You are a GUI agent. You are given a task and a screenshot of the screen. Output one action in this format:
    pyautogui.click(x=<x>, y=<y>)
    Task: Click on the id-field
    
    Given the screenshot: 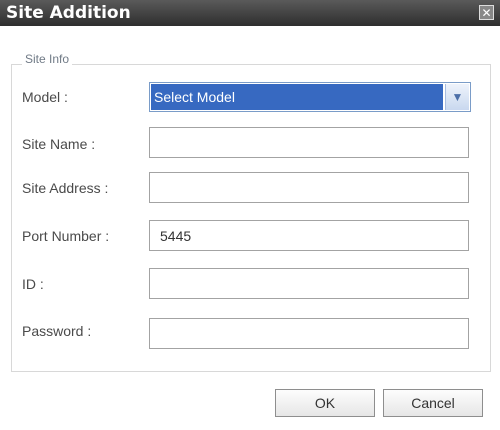 What is the action you would take?
    pyautogui.click(x=309, y=283)
    